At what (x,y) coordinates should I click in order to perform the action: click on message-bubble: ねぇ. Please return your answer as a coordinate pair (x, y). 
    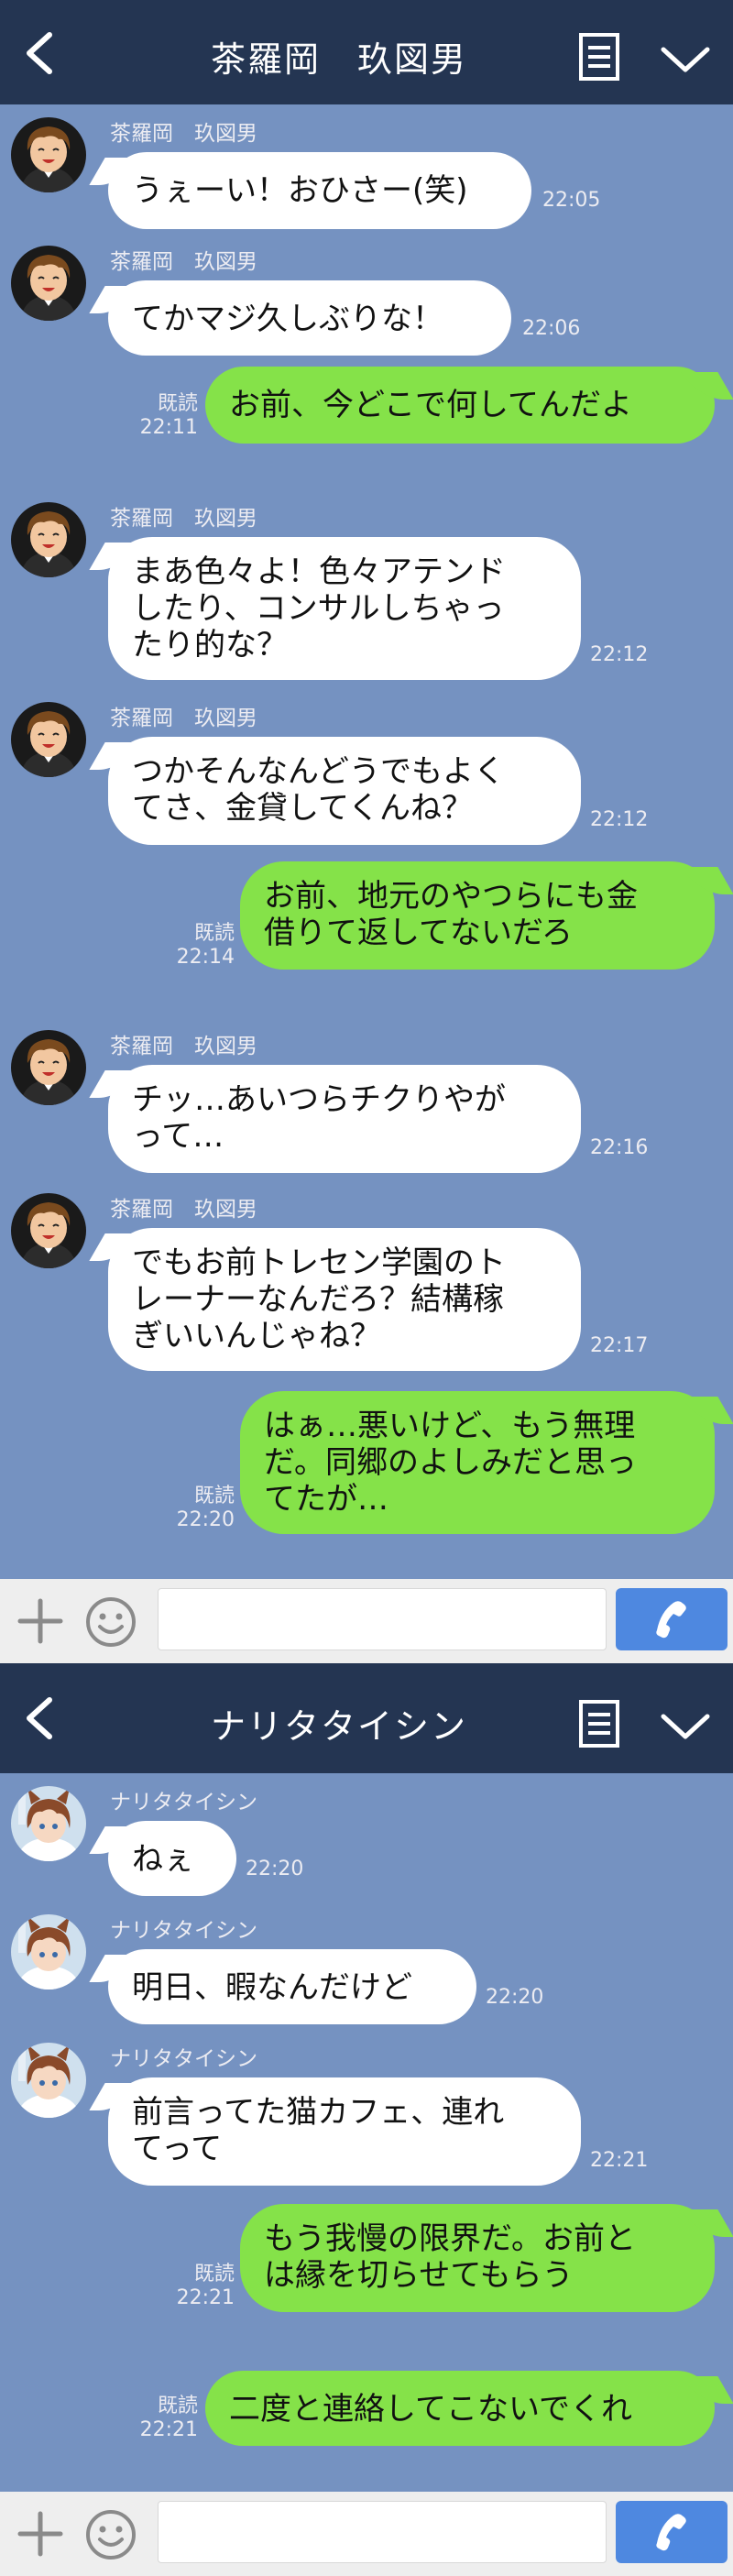
    Looking at the image, I should click on (172, 1858).